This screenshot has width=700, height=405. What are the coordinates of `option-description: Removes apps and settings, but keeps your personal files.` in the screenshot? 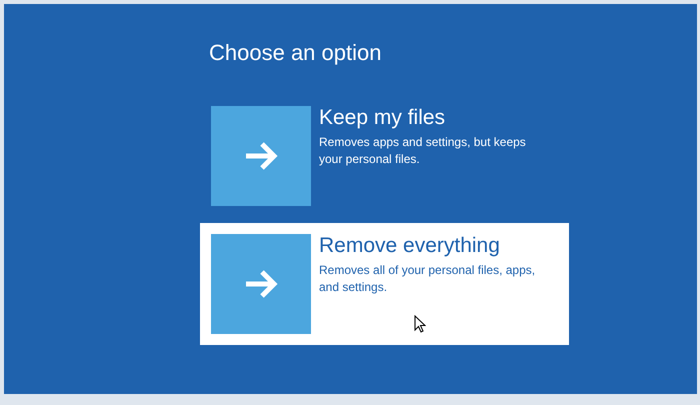 It's located at (423, 151).